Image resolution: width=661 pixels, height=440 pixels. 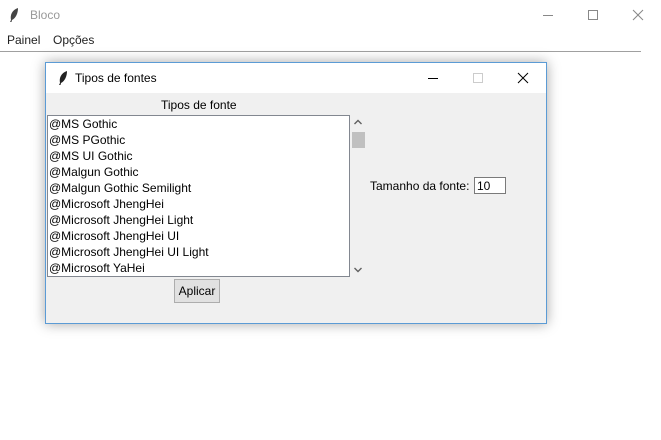 What do you see at coordinates (116, 78) in the screenshot?
I see `dialog-title: Tipos de fontes` at bounding box center [116, 78].